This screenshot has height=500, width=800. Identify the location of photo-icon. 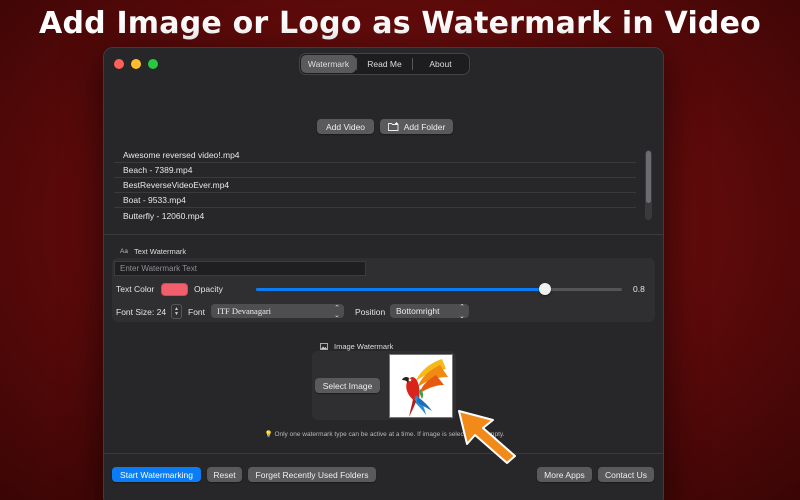
(324, 346).